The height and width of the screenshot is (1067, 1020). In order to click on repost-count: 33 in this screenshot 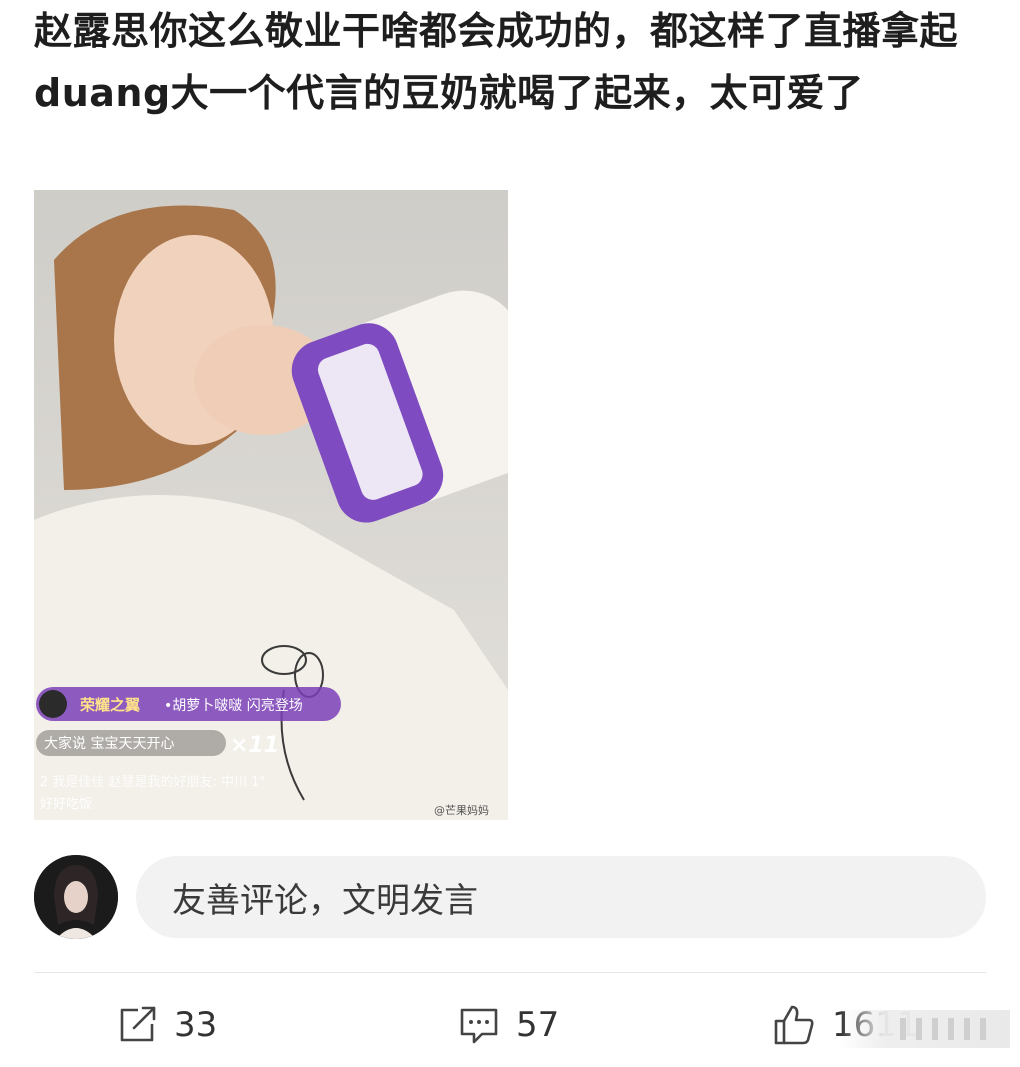, I will do `click(196, 1025)`.